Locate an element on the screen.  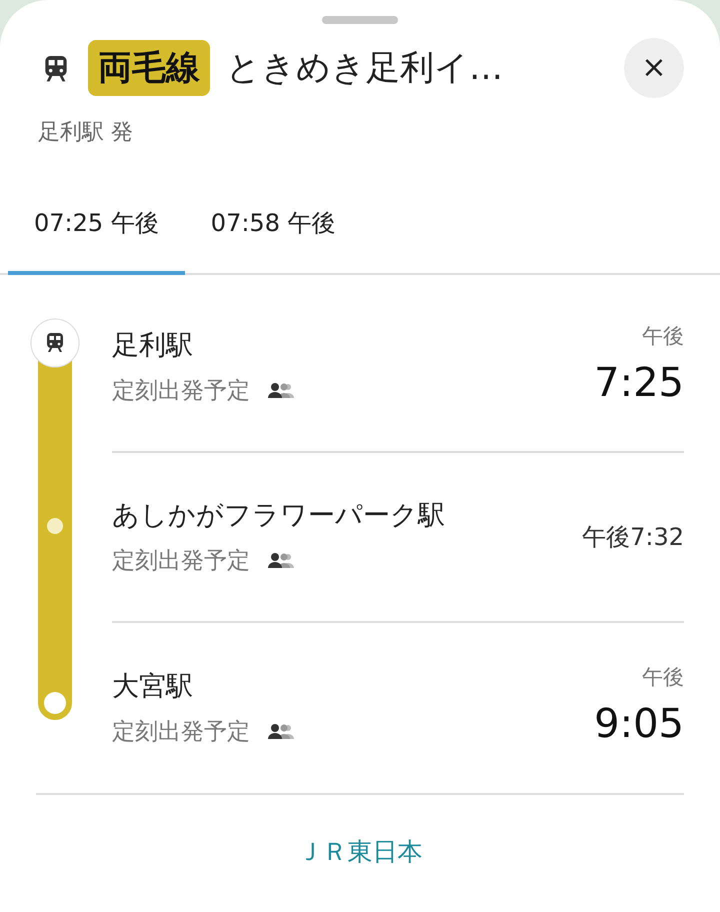
time-tab: 07:58 午後 is located at coordinates (273, 234).